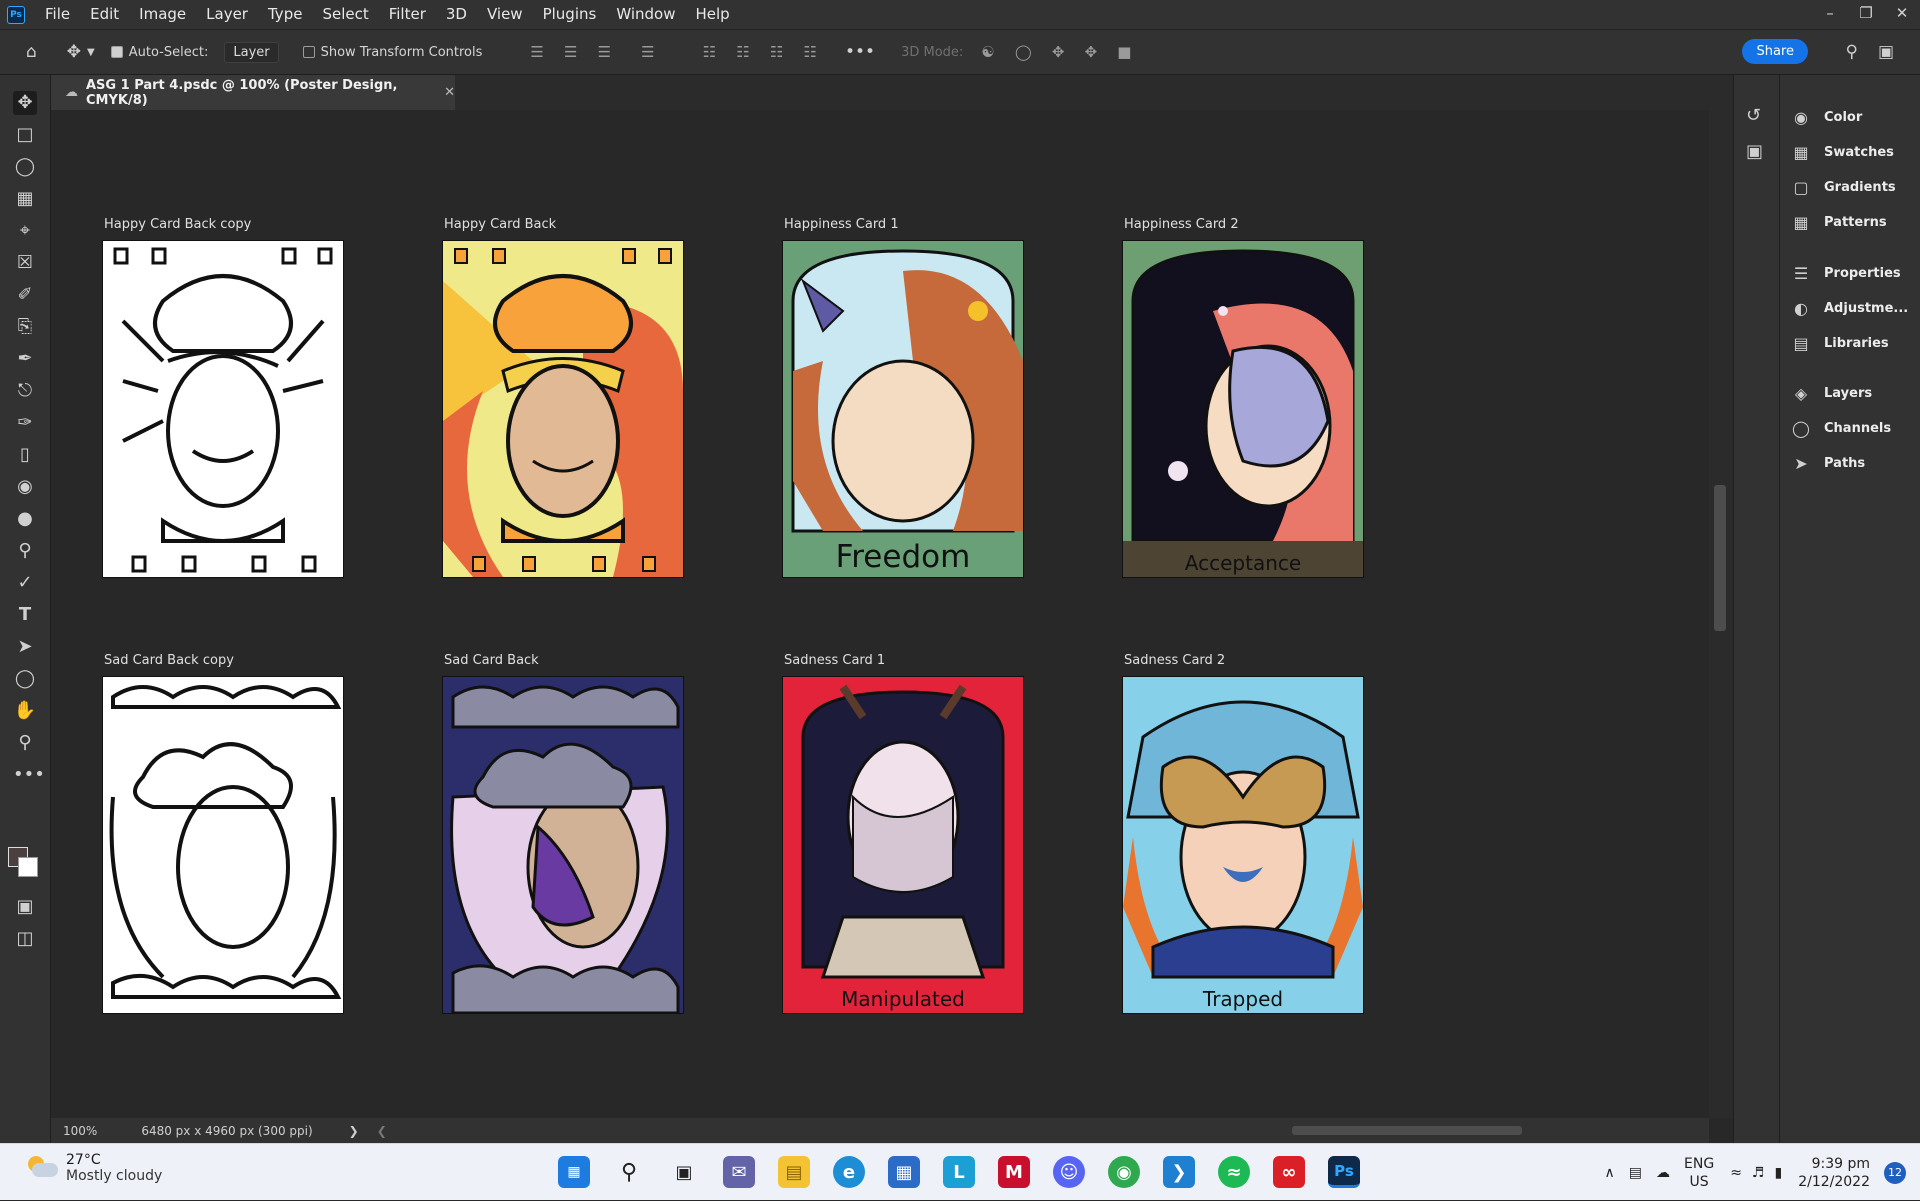  What do you see at coordinates (536, 52) in the screenshot?
I see `align-left-icon: ☰` at bounding box center [536, 52].